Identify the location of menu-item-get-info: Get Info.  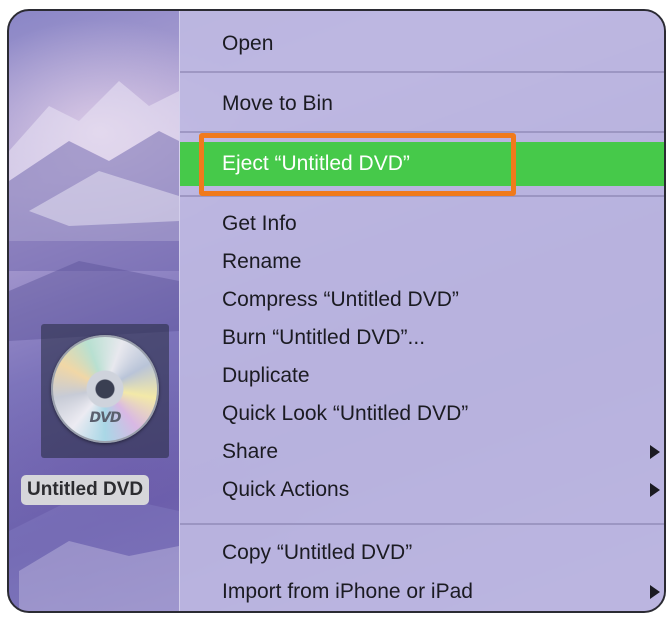
(422, 224).